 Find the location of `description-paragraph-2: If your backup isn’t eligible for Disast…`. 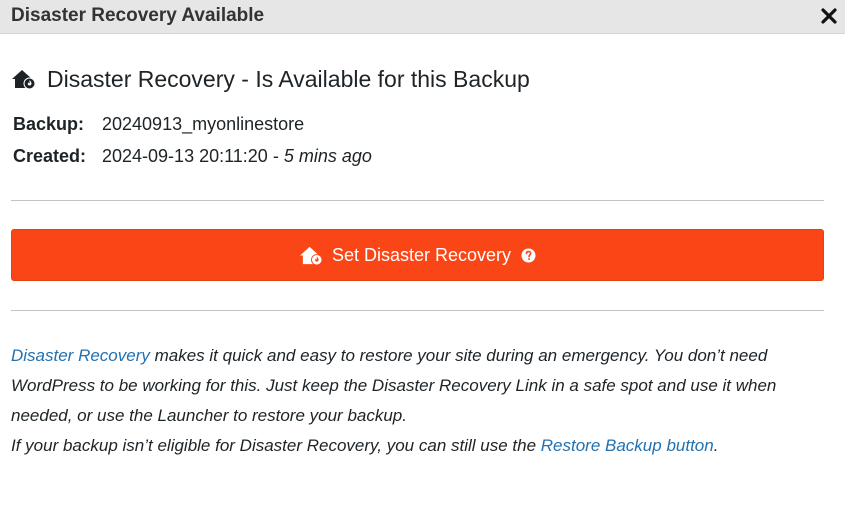

description-paragraph-2: If your backup isn’t eligible for Disast… is located at coordinates (421, 446).